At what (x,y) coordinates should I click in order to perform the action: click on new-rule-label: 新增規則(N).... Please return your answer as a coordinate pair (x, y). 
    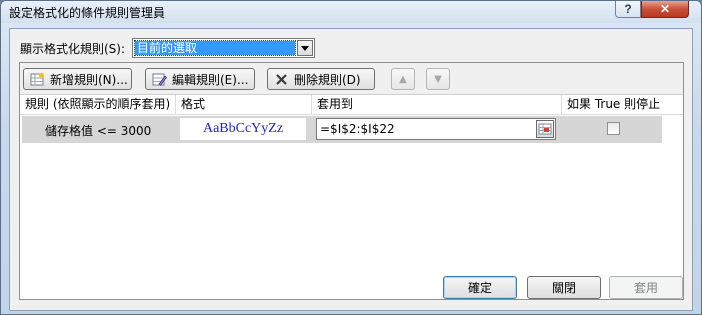
    Looking at the image, I should click on (89, 79).